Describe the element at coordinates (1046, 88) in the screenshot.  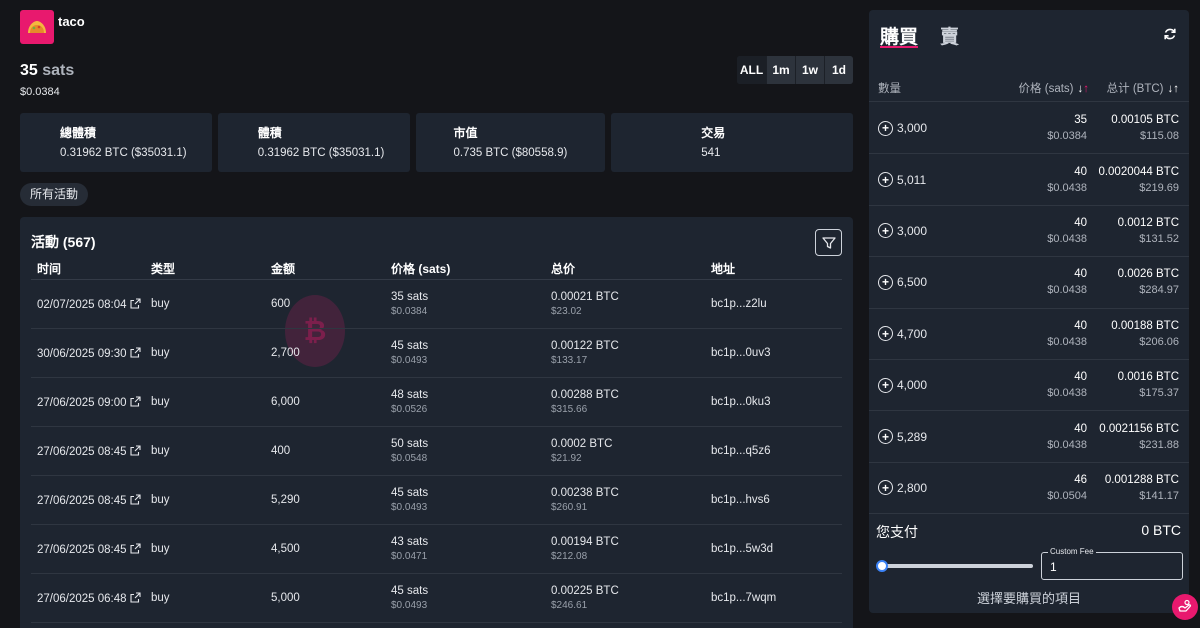
I see `orderbook-col-price-label: 价格 (sats)` at that location.